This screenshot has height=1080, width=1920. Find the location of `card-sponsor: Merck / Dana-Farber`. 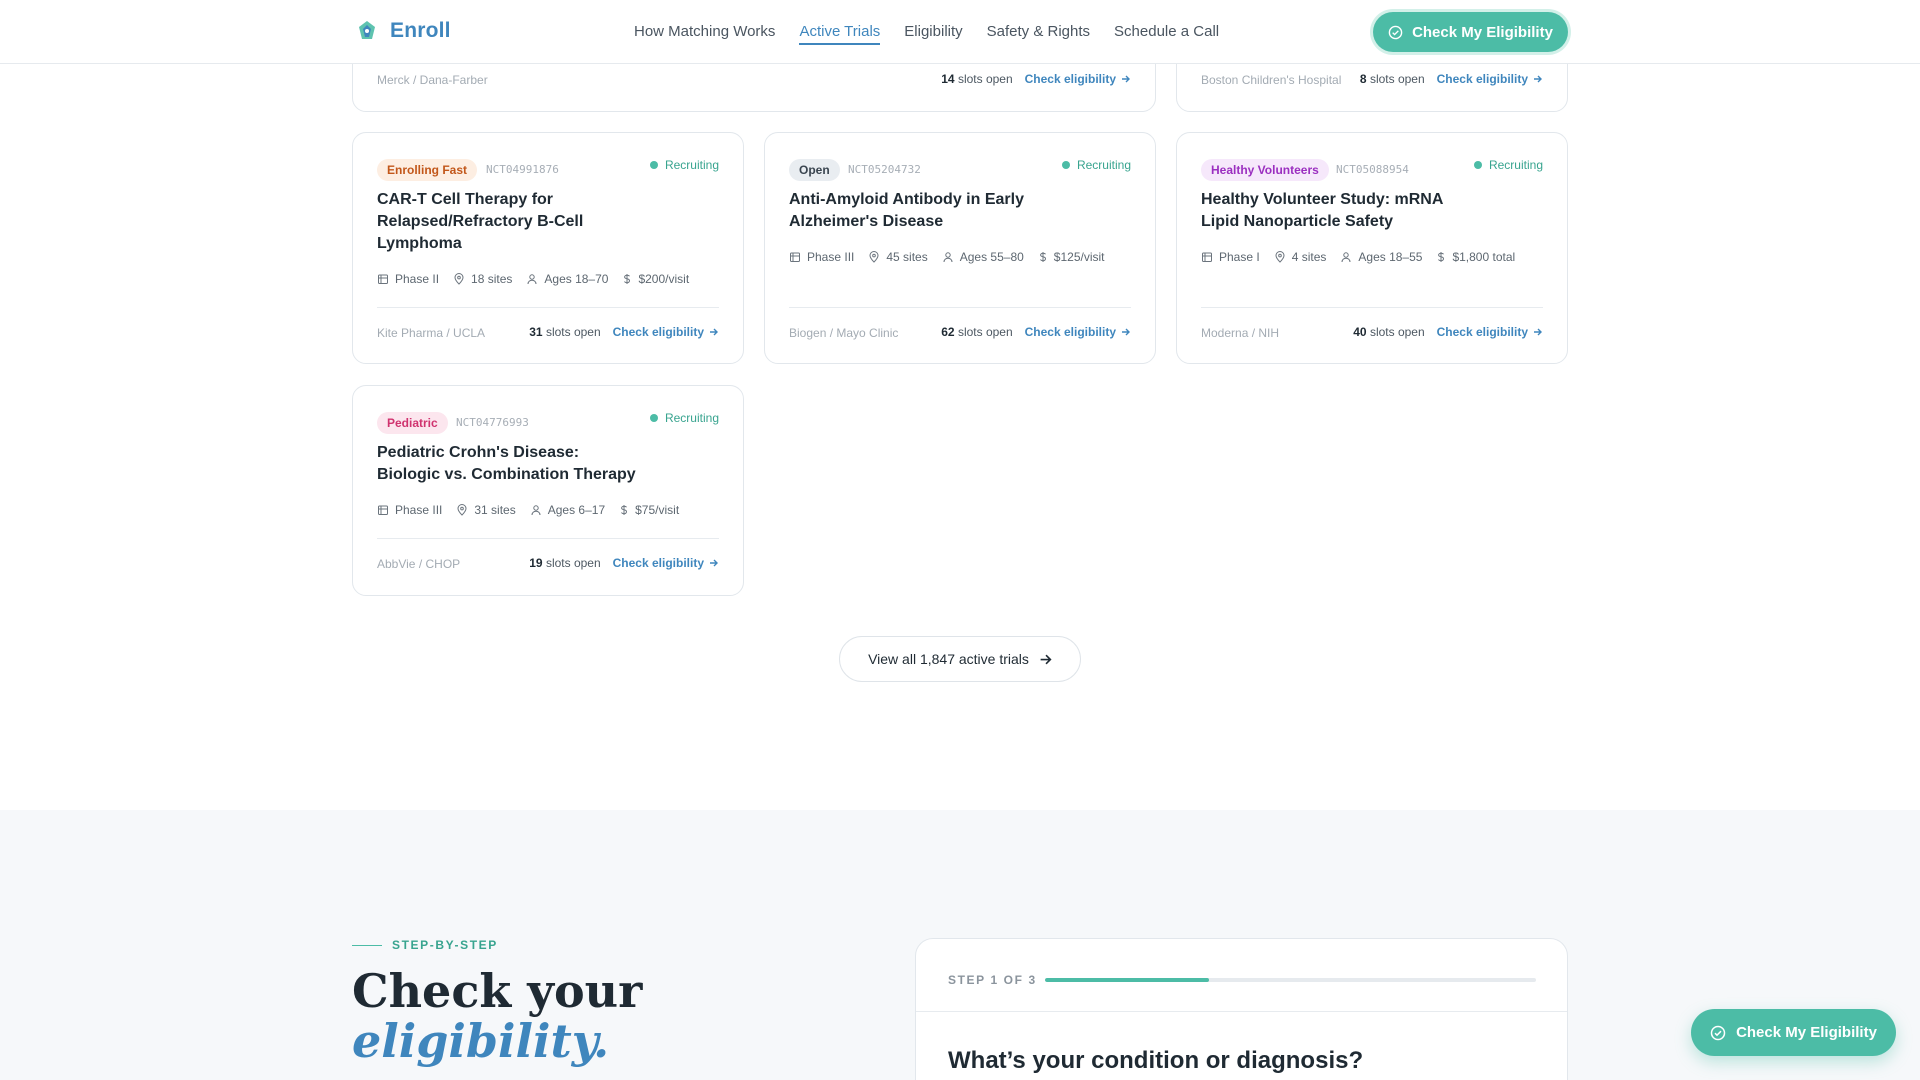

card-sponsor: Merck / Dana-Farber is located at coordinates (432, 80).